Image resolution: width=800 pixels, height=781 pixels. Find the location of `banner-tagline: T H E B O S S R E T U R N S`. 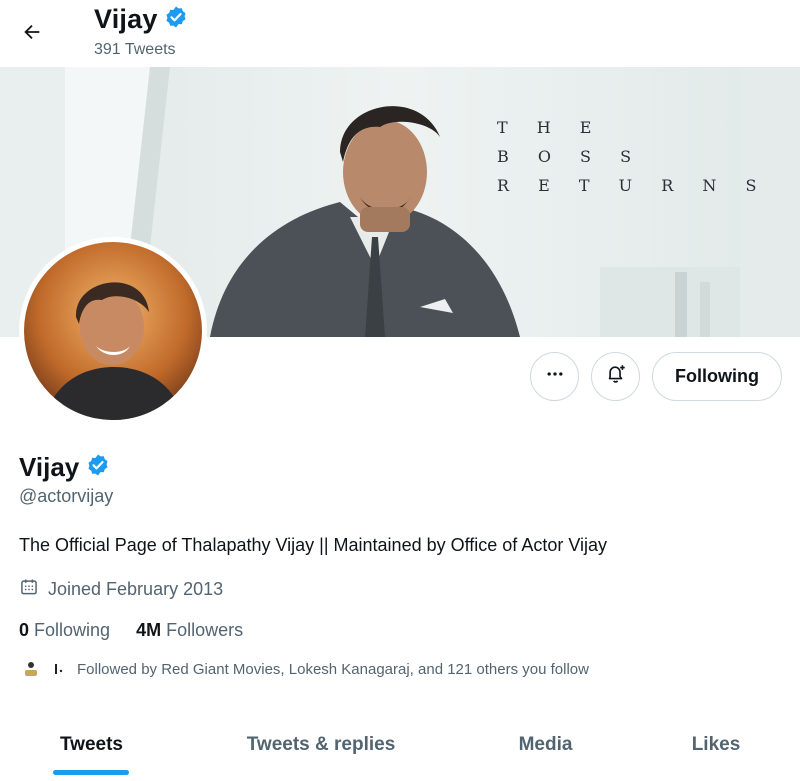

banner-tagline: T H E B O S S R E T U R N S is located at coordinates (632, 156).